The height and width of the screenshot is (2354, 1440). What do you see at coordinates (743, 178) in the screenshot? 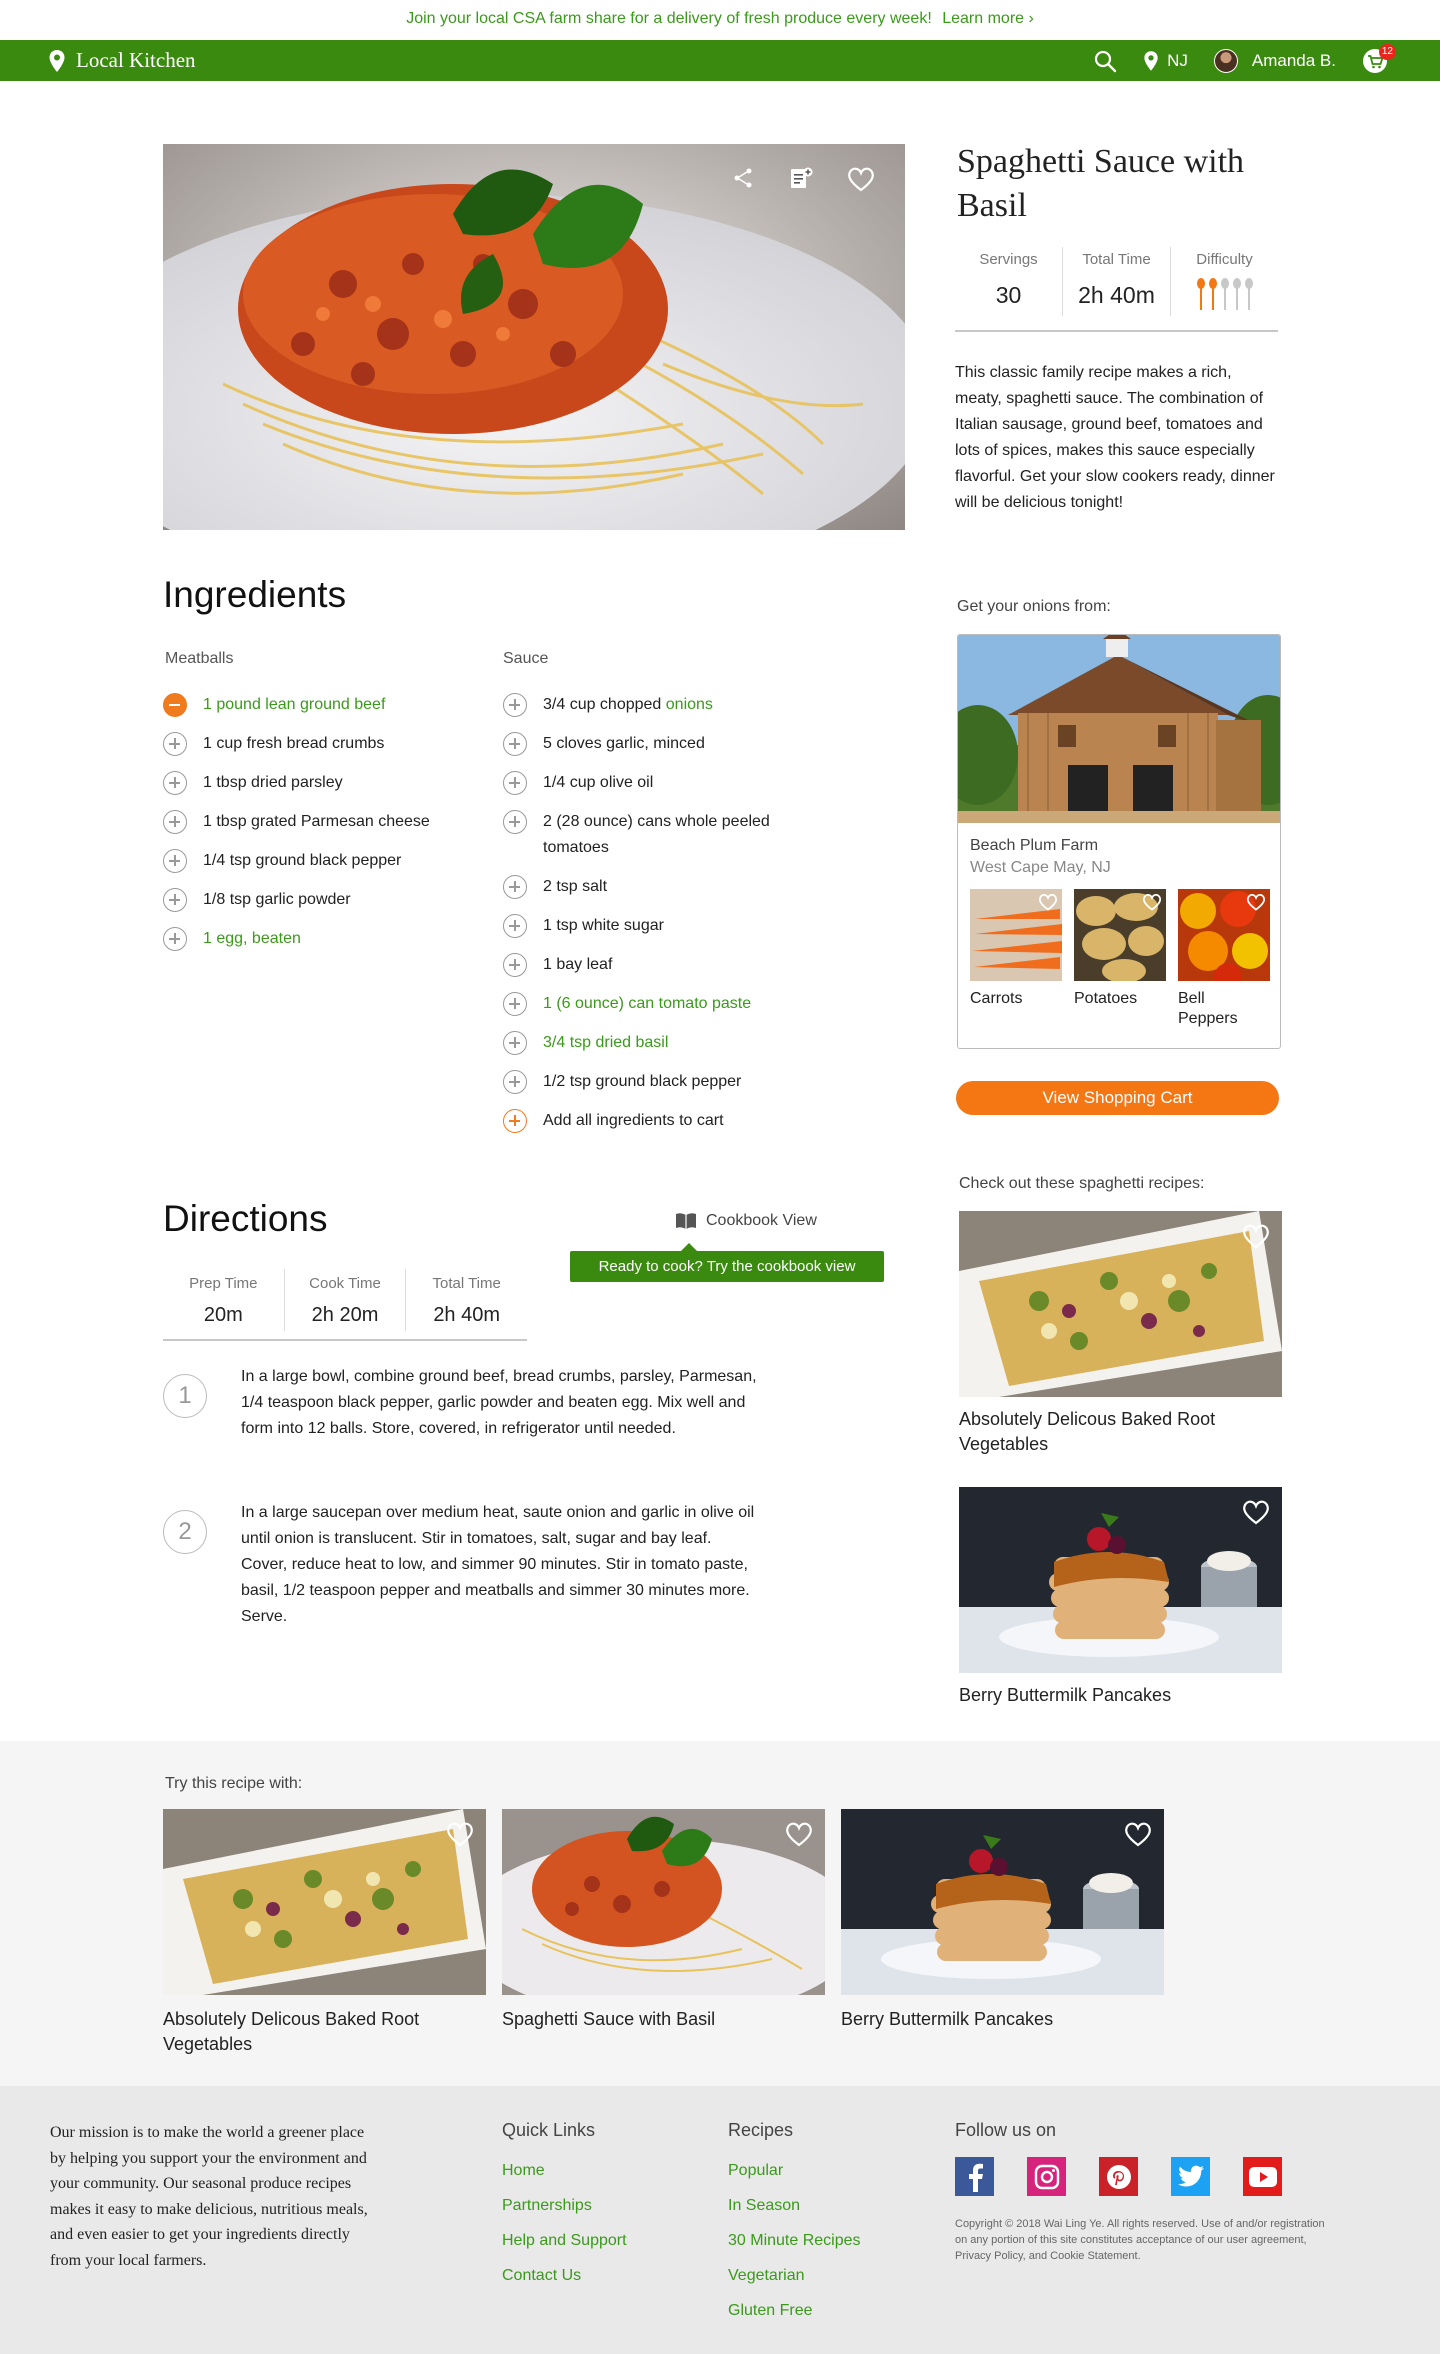
I see `share-icon` at bounding box center [743, 178].